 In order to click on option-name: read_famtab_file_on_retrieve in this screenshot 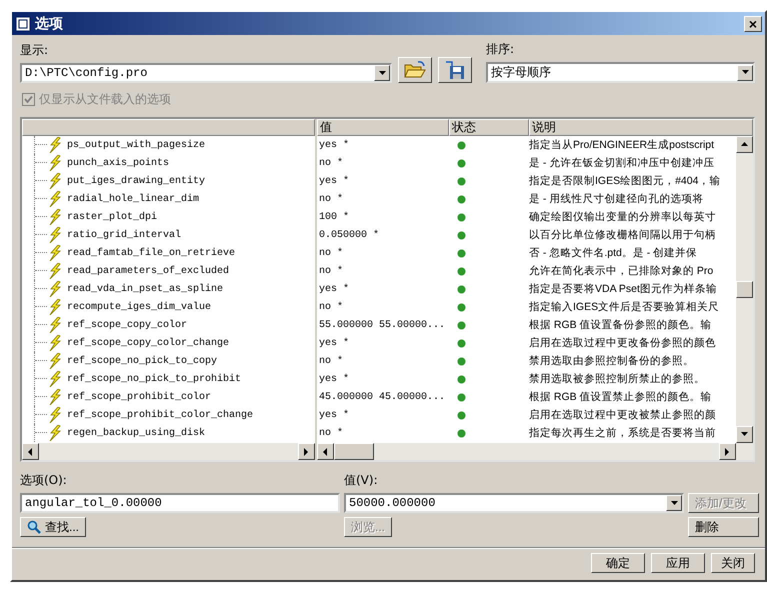, I will do `click(150, 253)`.